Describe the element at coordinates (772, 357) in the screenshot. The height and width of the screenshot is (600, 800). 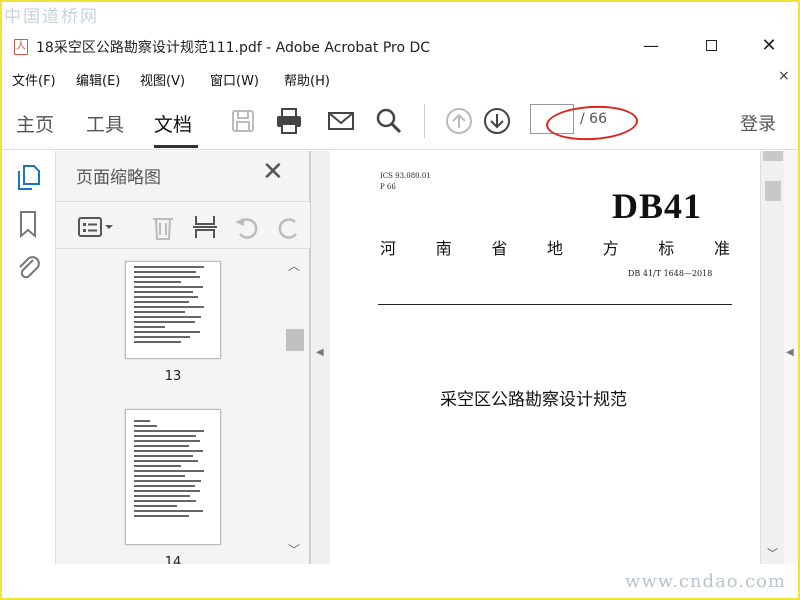
I see `document-scrollbar: ﹀` at that location.